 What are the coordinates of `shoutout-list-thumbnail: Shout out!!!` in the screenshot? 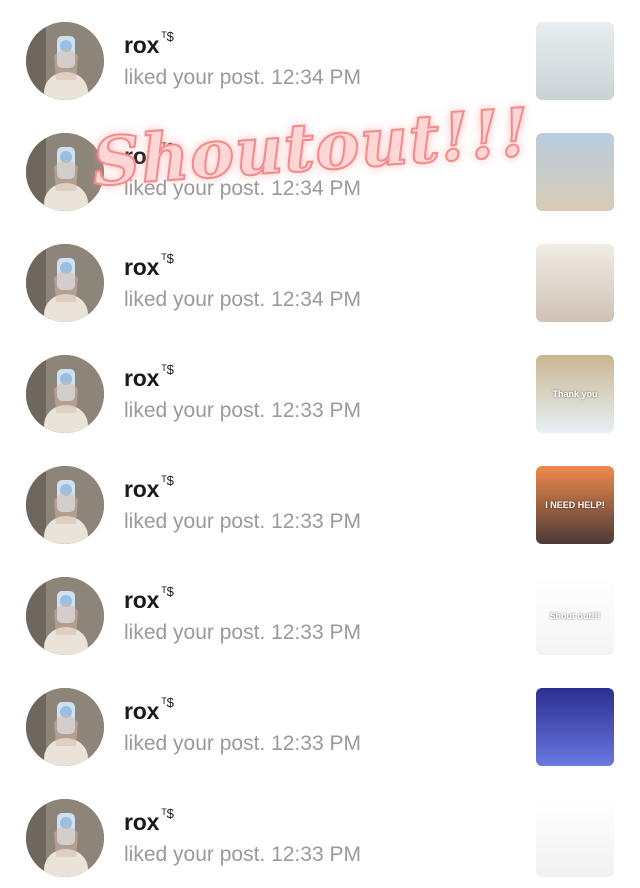 It's located at (575, 616).